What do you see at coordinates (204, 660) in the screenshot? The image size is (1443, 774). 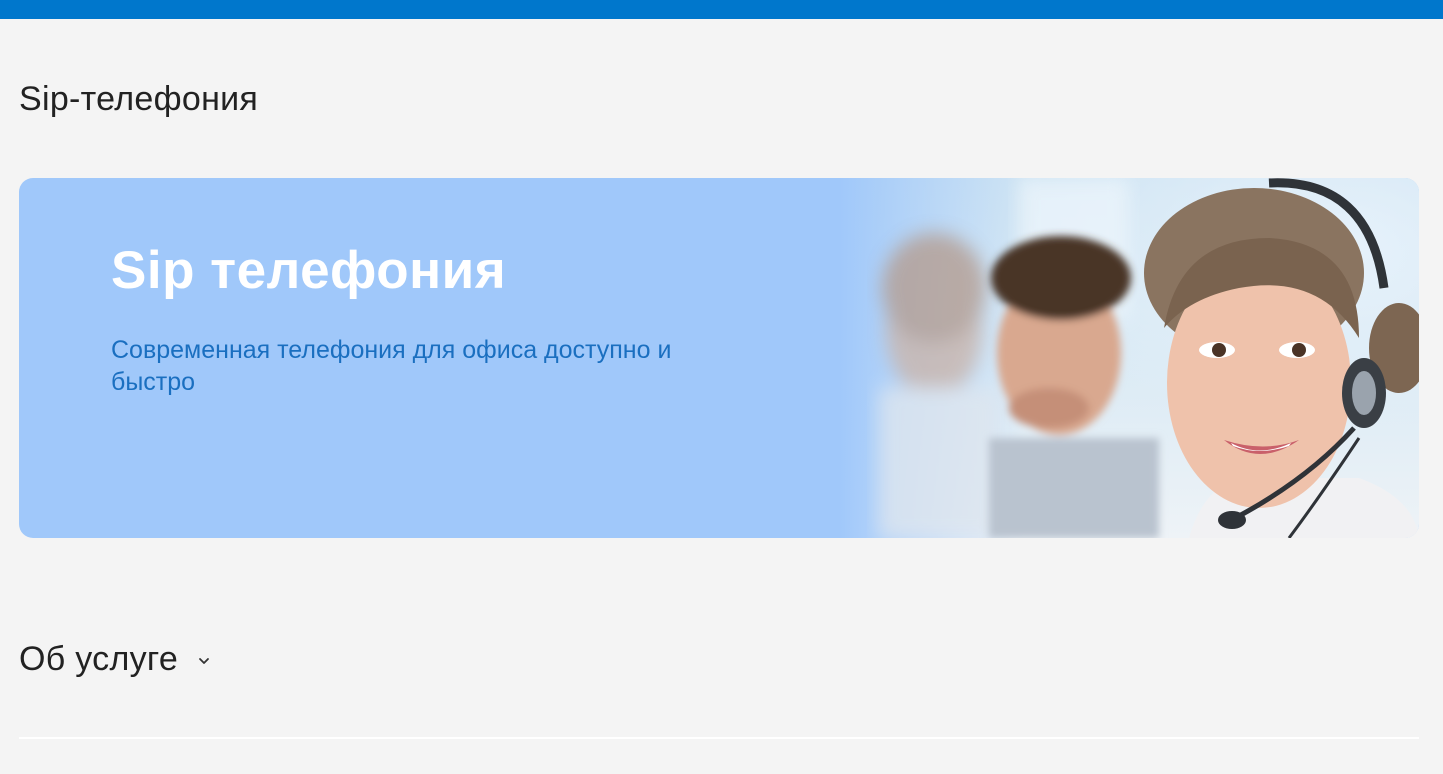 I see `chevron-down-icon` at bounding box center [204, 660].